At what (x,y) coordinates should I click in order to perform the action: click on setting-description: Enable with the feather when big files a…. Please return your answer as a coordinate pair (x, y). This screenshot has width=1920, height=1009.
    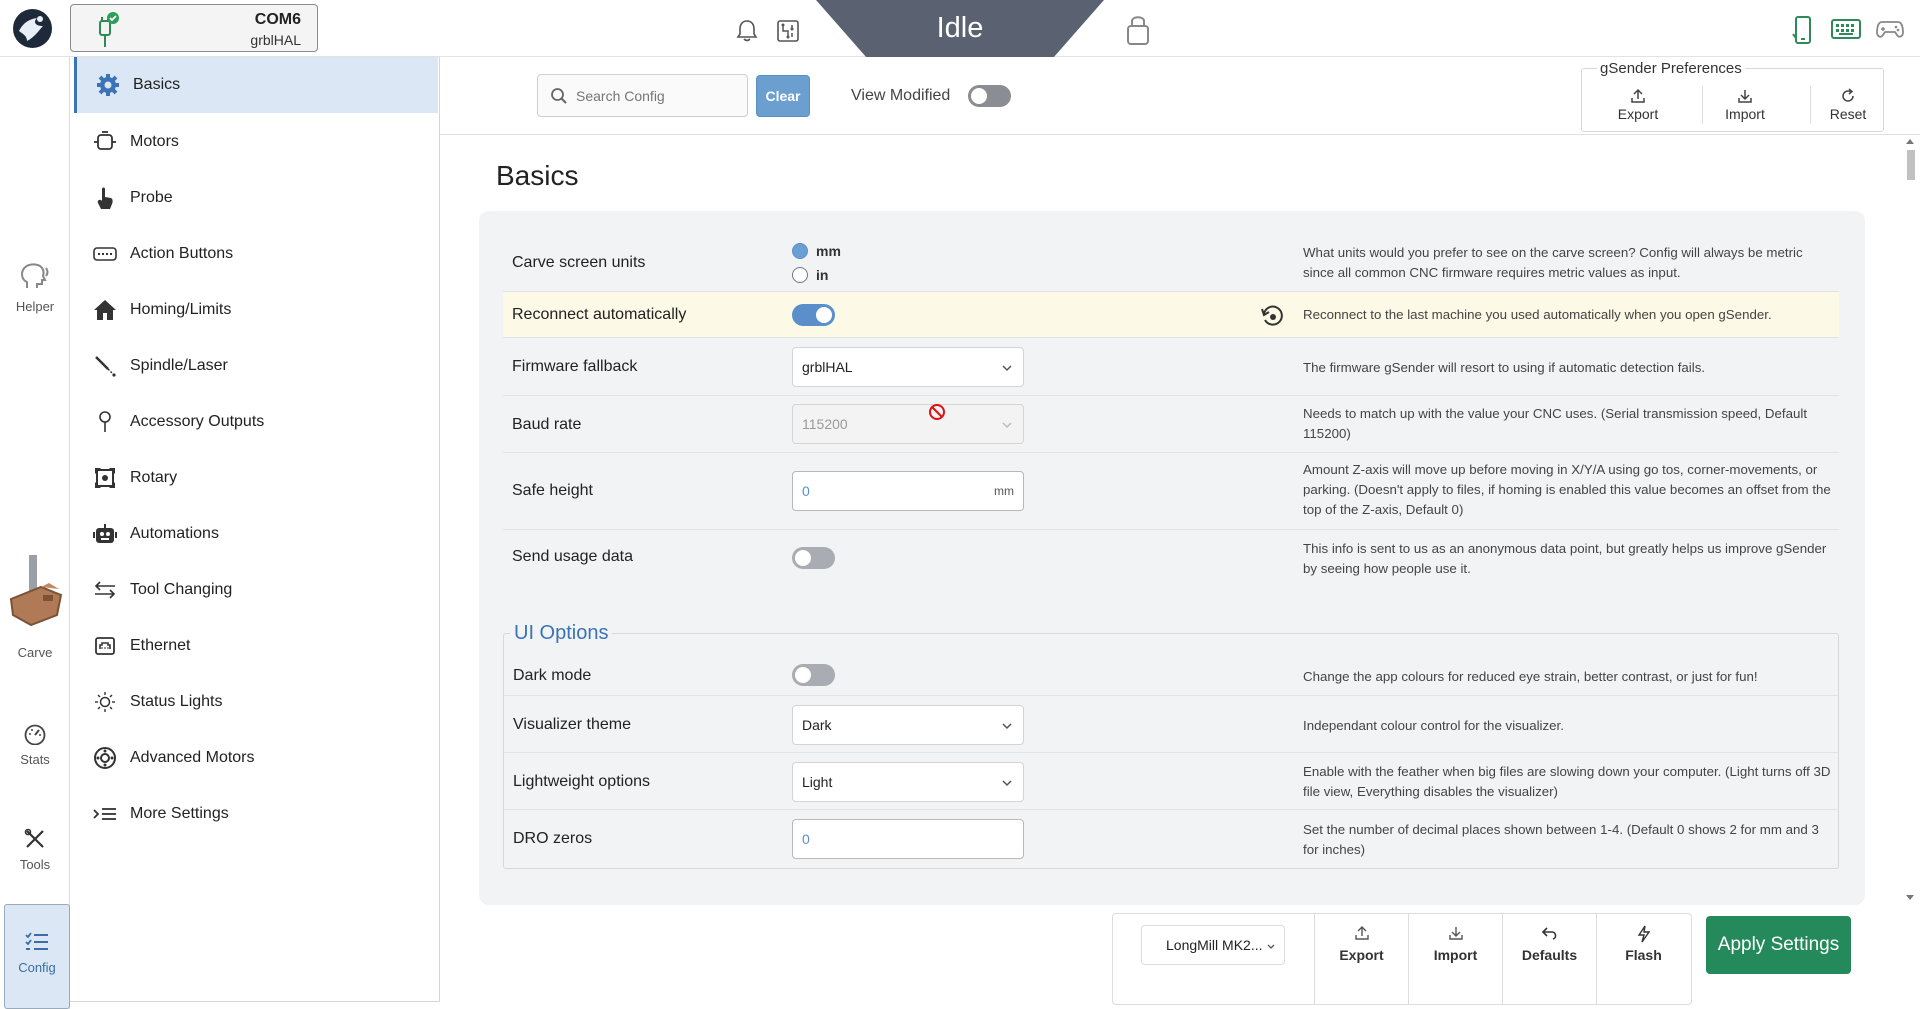
    Looking at the image, I should click on (1567, 781).